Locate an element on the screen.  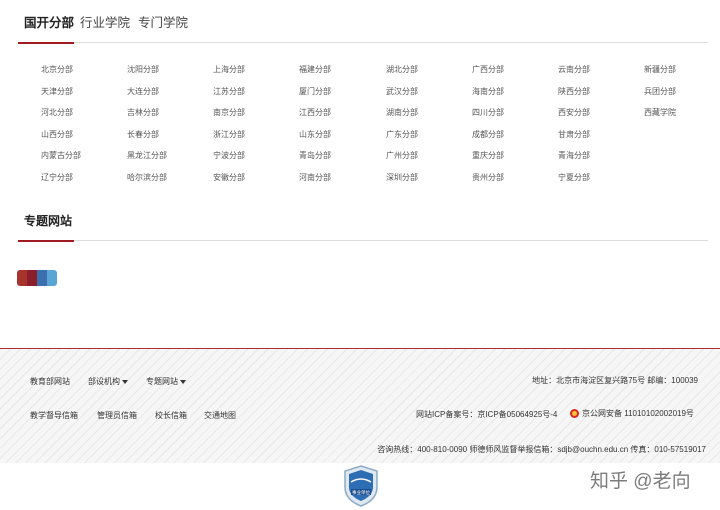
branch-link: 青岛分部 is located at coordinates (315, 155).